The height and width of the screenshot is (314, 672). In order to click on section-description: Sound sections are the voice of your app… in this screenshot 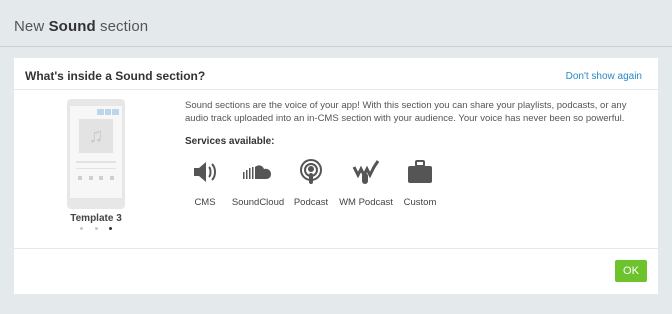, I will do `click(406, 112)`.